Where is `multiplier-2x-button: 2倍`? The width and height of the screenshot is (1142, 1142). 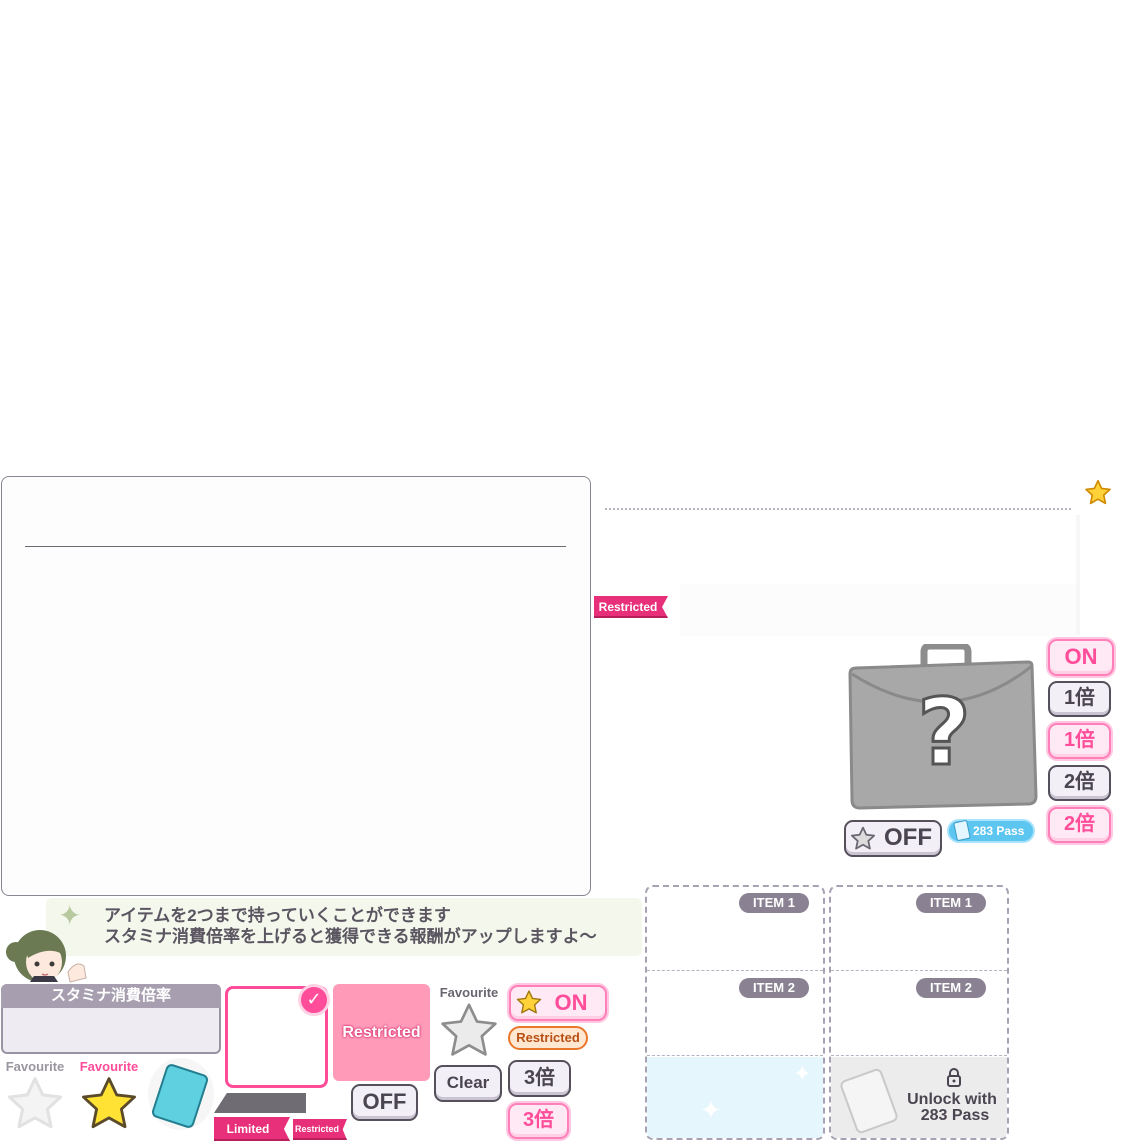 multiplier-2x-button: 2倍 is located at coordinates (1079, 783).